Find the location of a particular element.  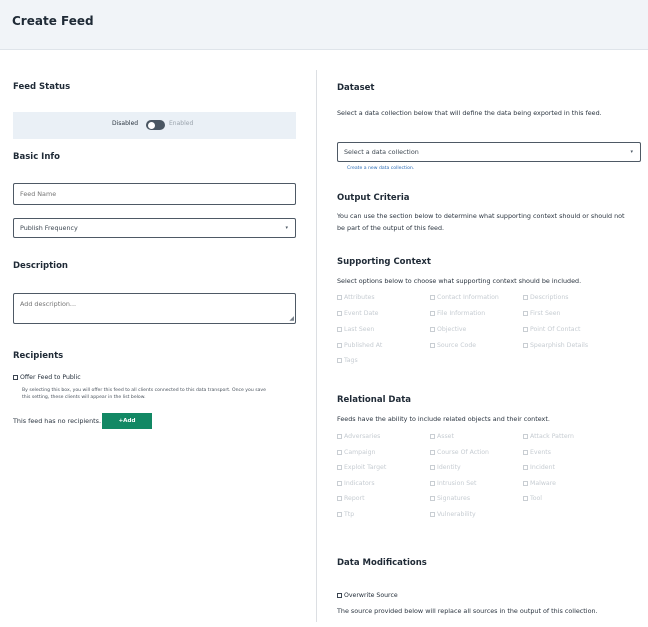

option-label: Objective is located at coordinates (452, 329).